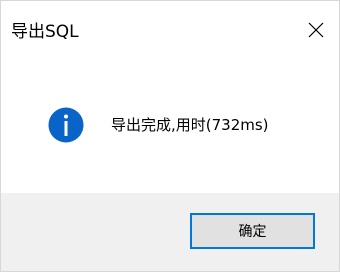 The height and width of the screenshot is (272, 340). I want to click on close-button, so click(316, 30).